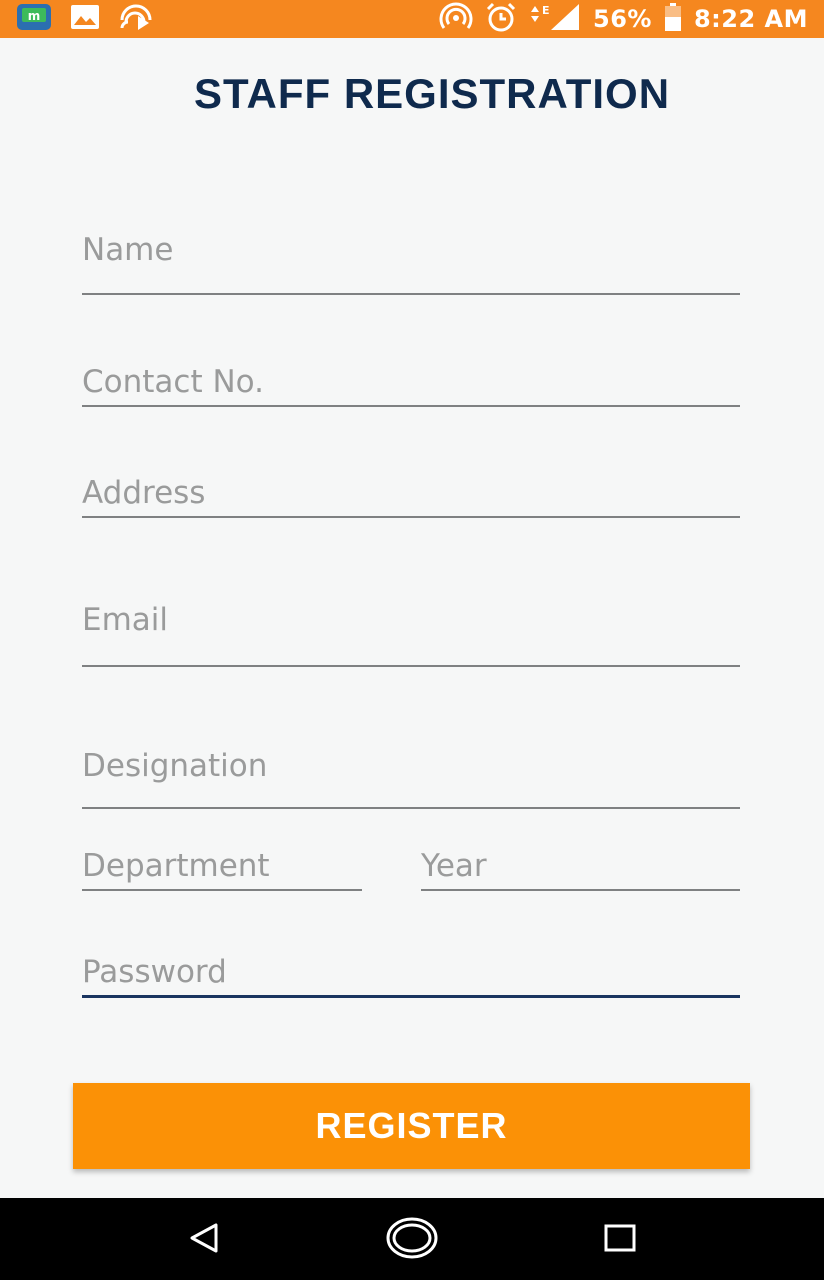 The width and height of the screenshot is (824, 1280). Describe the element at coordinates (432, 93) in the screenshot. I see `page-title: STAFF REGISTRATION` at that location.